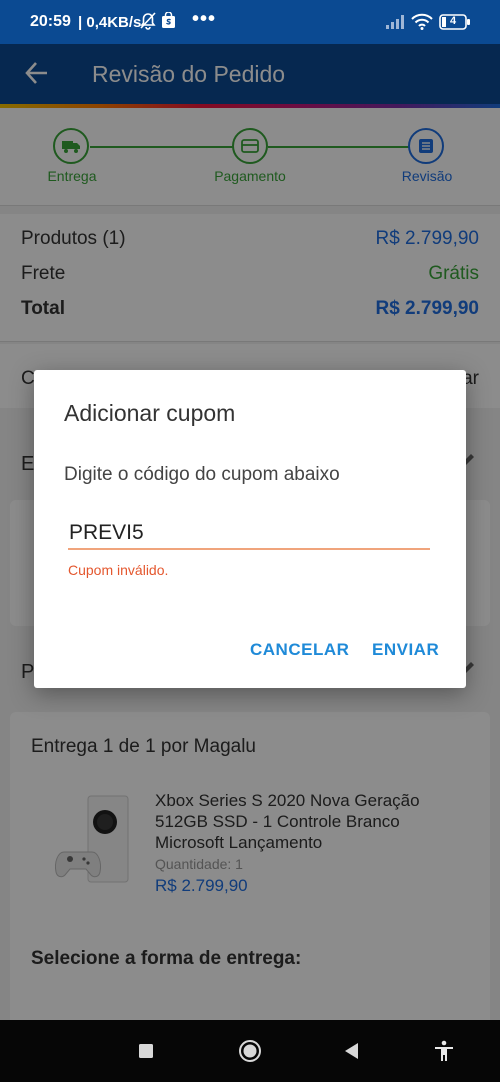 The height and width of the screenshot is (1082, 500). Describe the element at coordinates (250, 22) in the screenshot. I see `status-bar: 20:59 | 0,4KB/s ••• 4` at that location.